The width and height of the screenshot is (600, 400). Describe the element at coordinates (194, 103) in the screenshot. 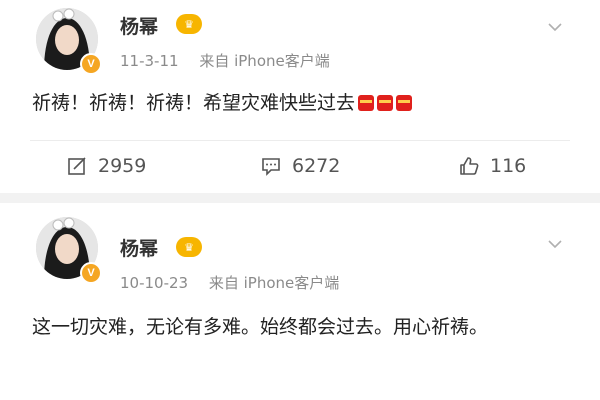

I see `post-body: 祈祷！祈祷！祈祷！希望灾难快些过去` at that location.